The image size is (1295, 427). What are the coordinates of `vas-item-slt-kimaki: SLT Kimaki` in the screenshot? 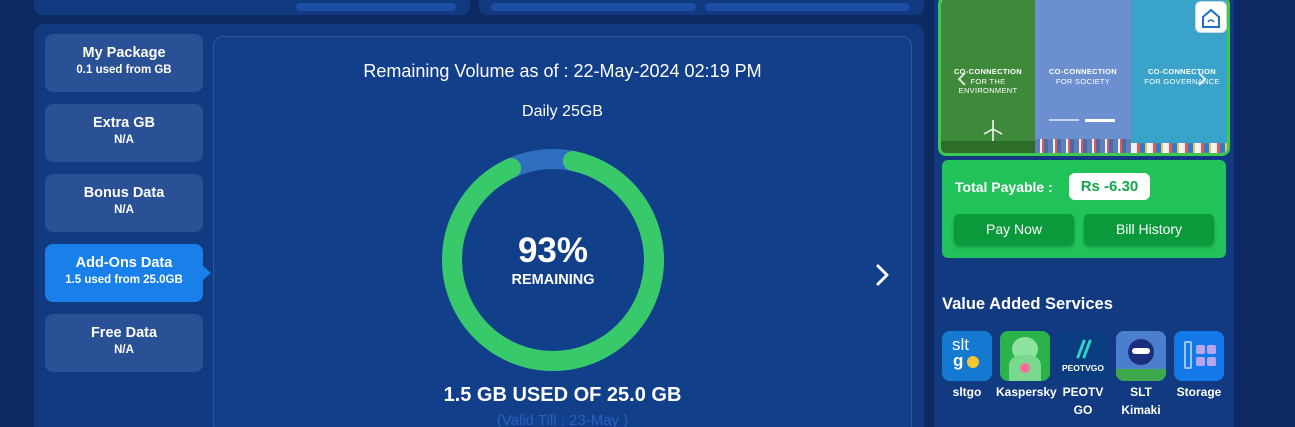 It's located at (1141, 375).